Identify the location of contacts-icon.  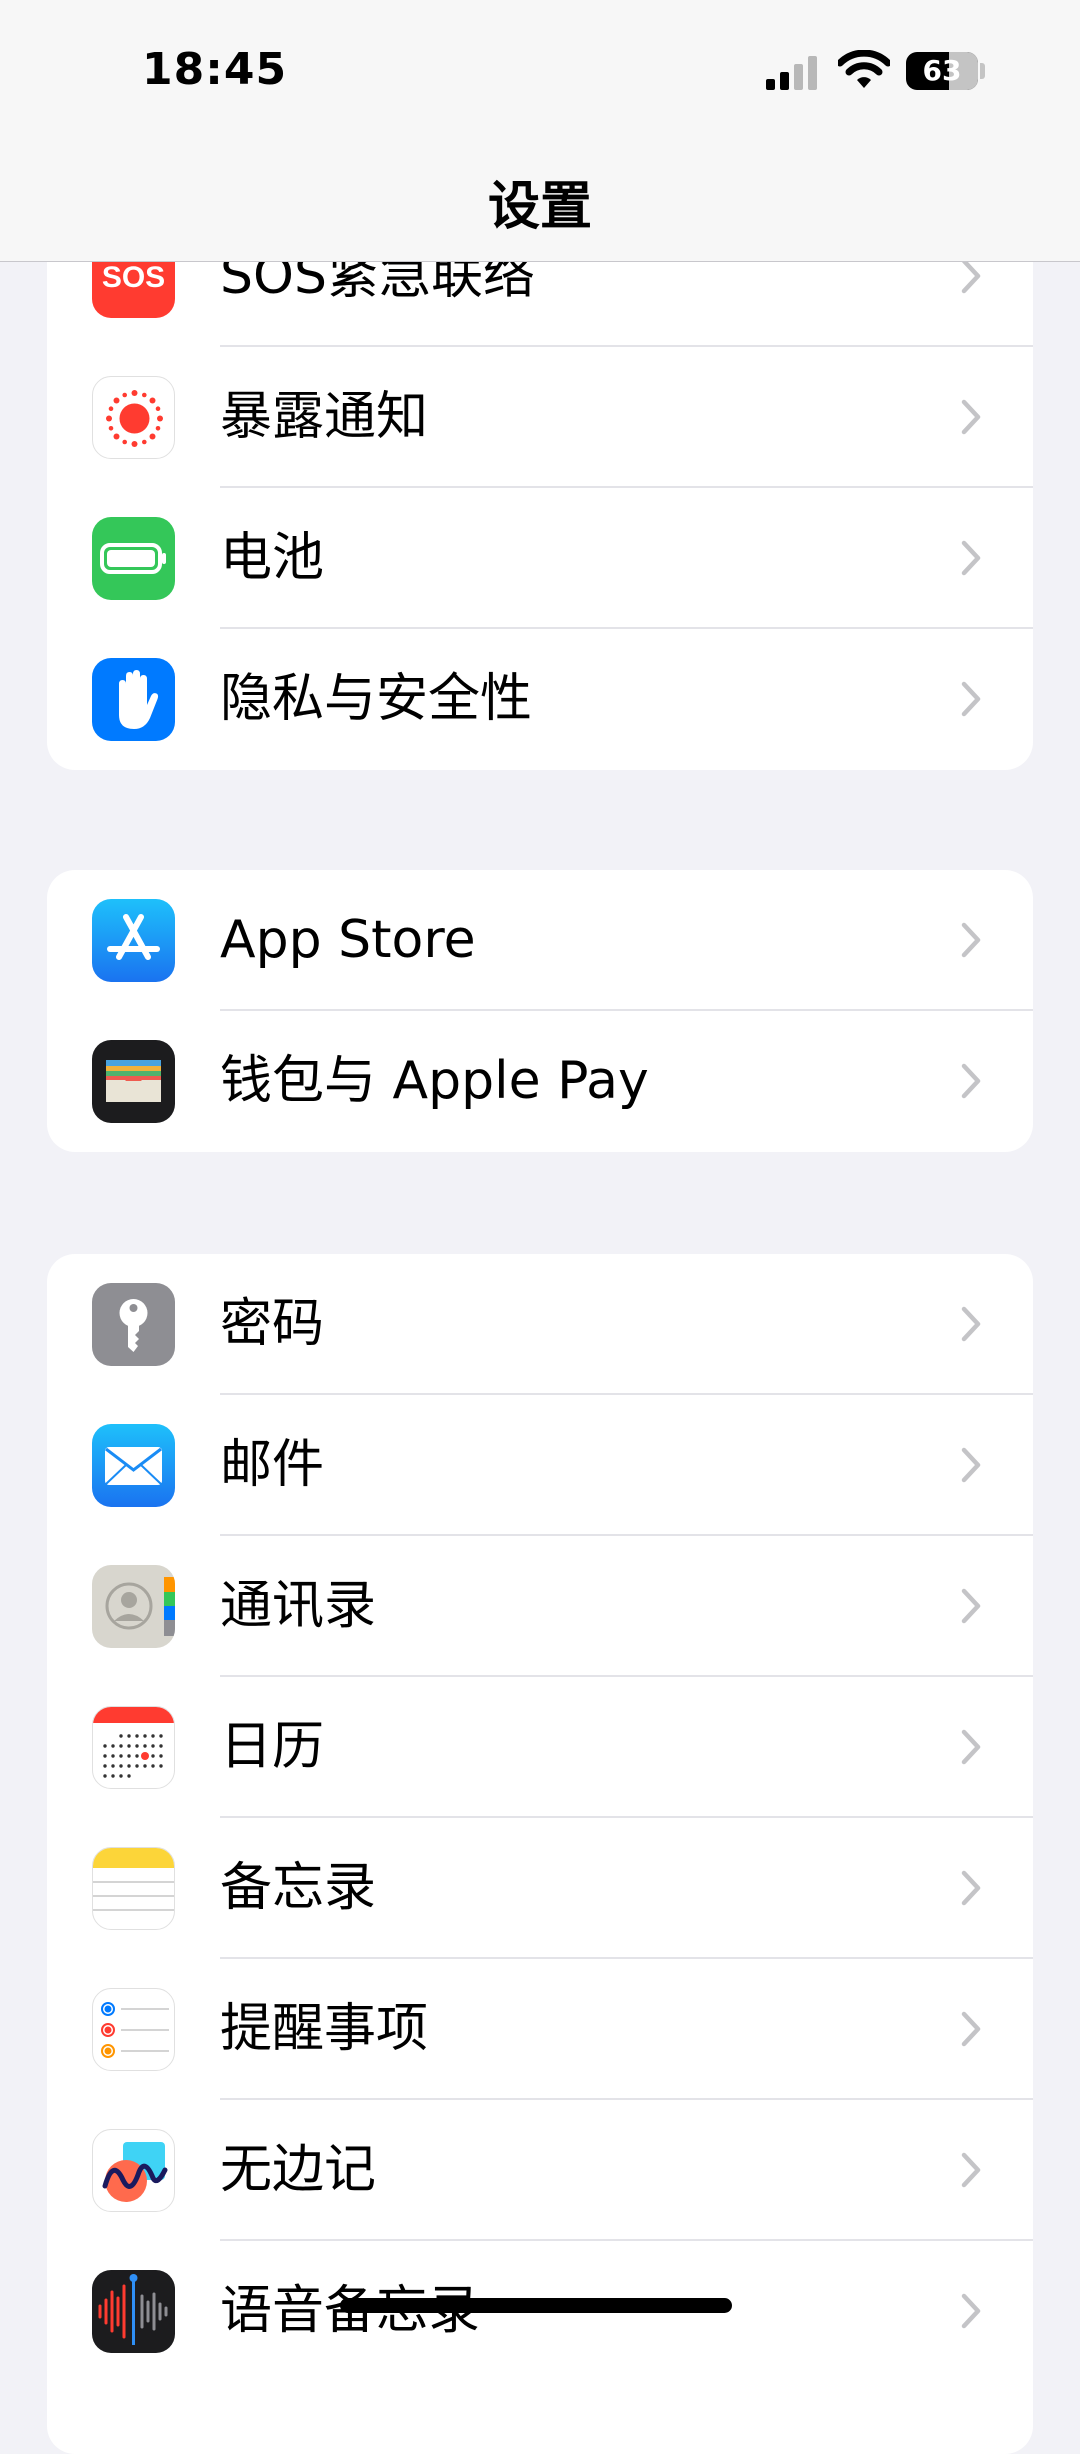
(133, 1606).